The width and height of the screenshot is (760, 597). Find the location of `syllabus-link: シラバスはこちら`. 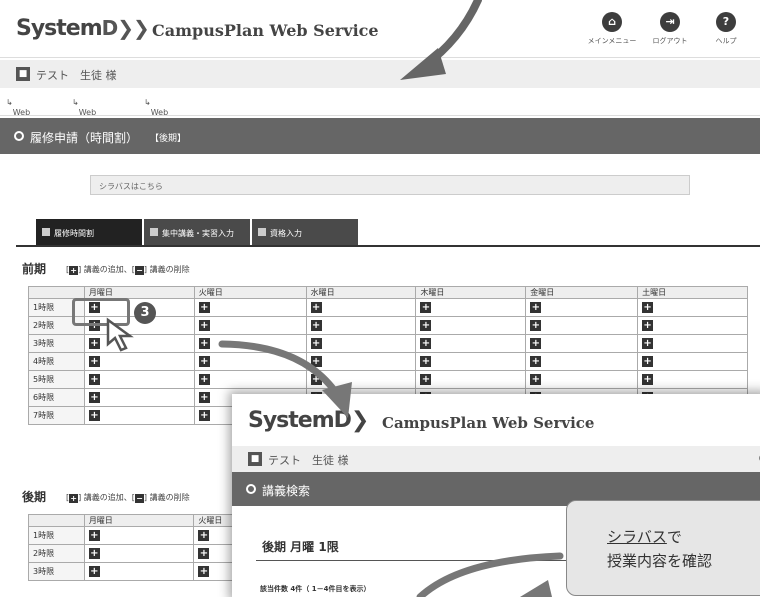

syllabus-link: シラバスはこちら is located at coordinates (390, 185).